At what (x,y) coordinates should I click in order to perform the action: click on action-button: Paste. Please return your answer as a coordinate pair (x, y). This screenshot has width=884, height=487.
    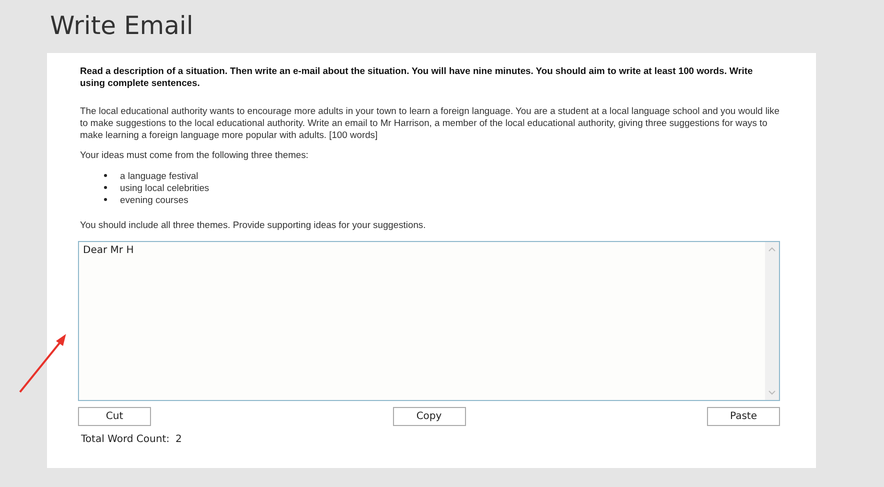
    Looking at the image, I should click on (743, 416).